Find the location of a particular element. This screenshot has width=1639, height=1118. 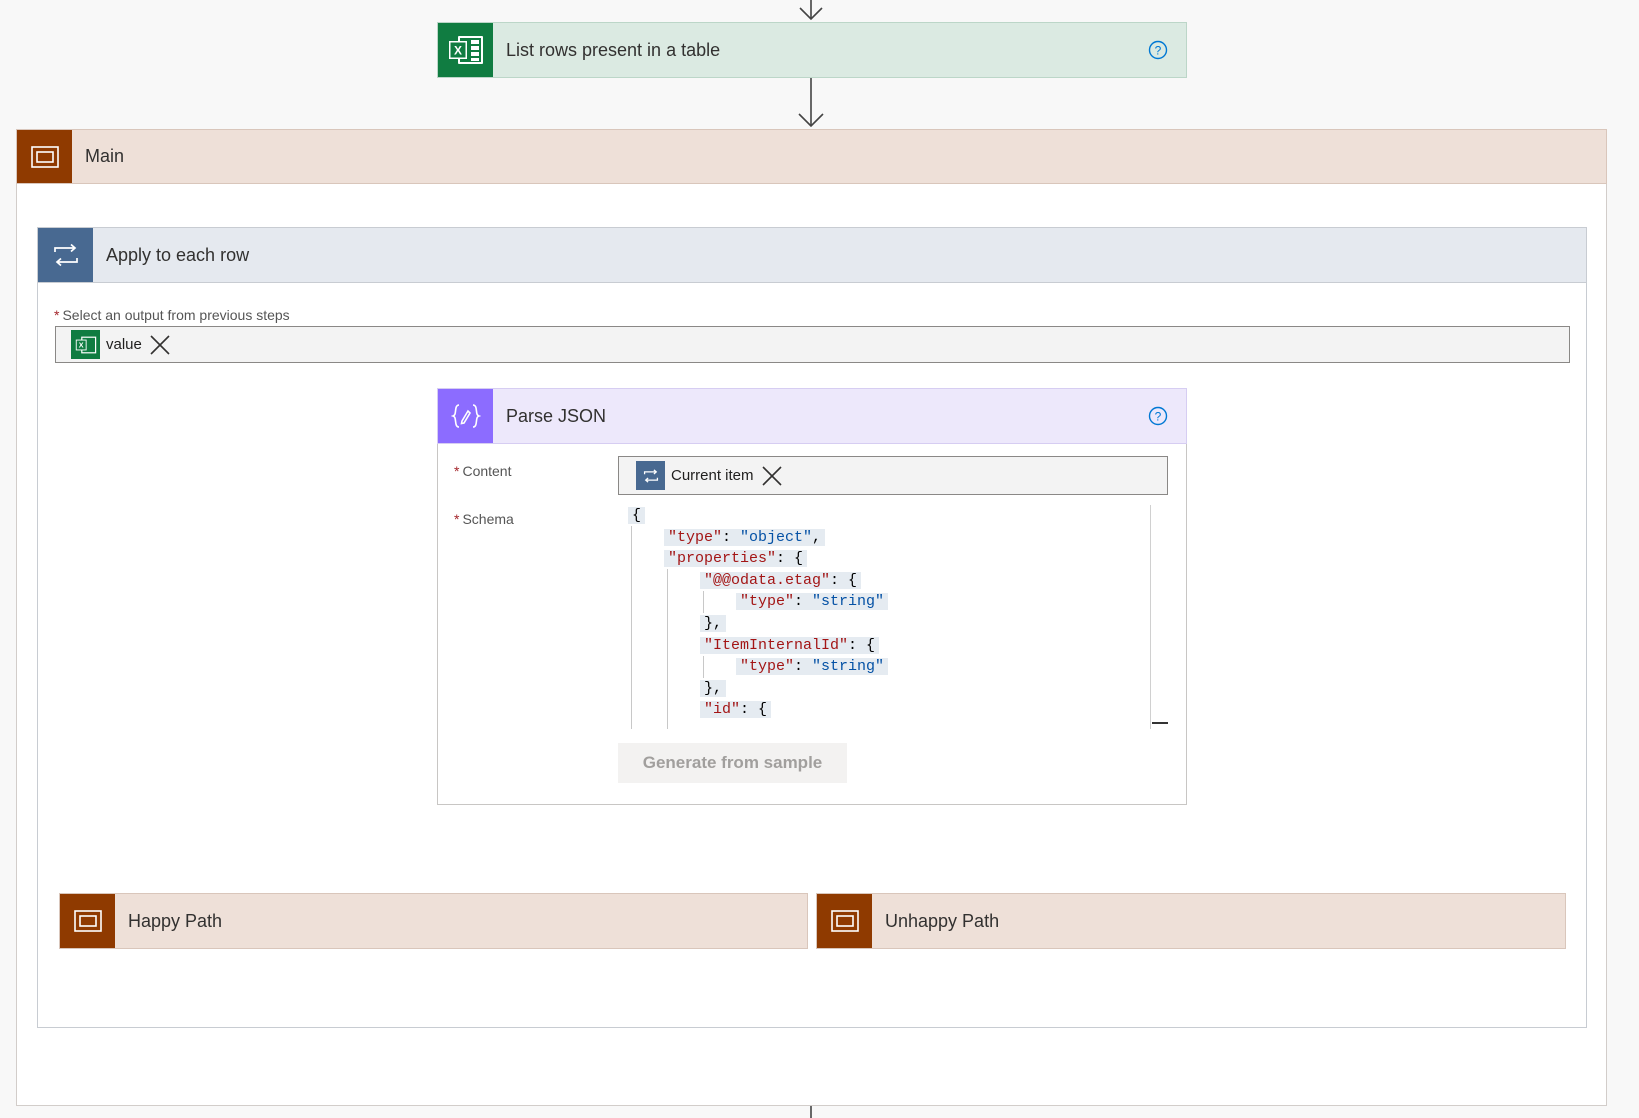

schema-label: * Schema is located at coordinates (484, 519).